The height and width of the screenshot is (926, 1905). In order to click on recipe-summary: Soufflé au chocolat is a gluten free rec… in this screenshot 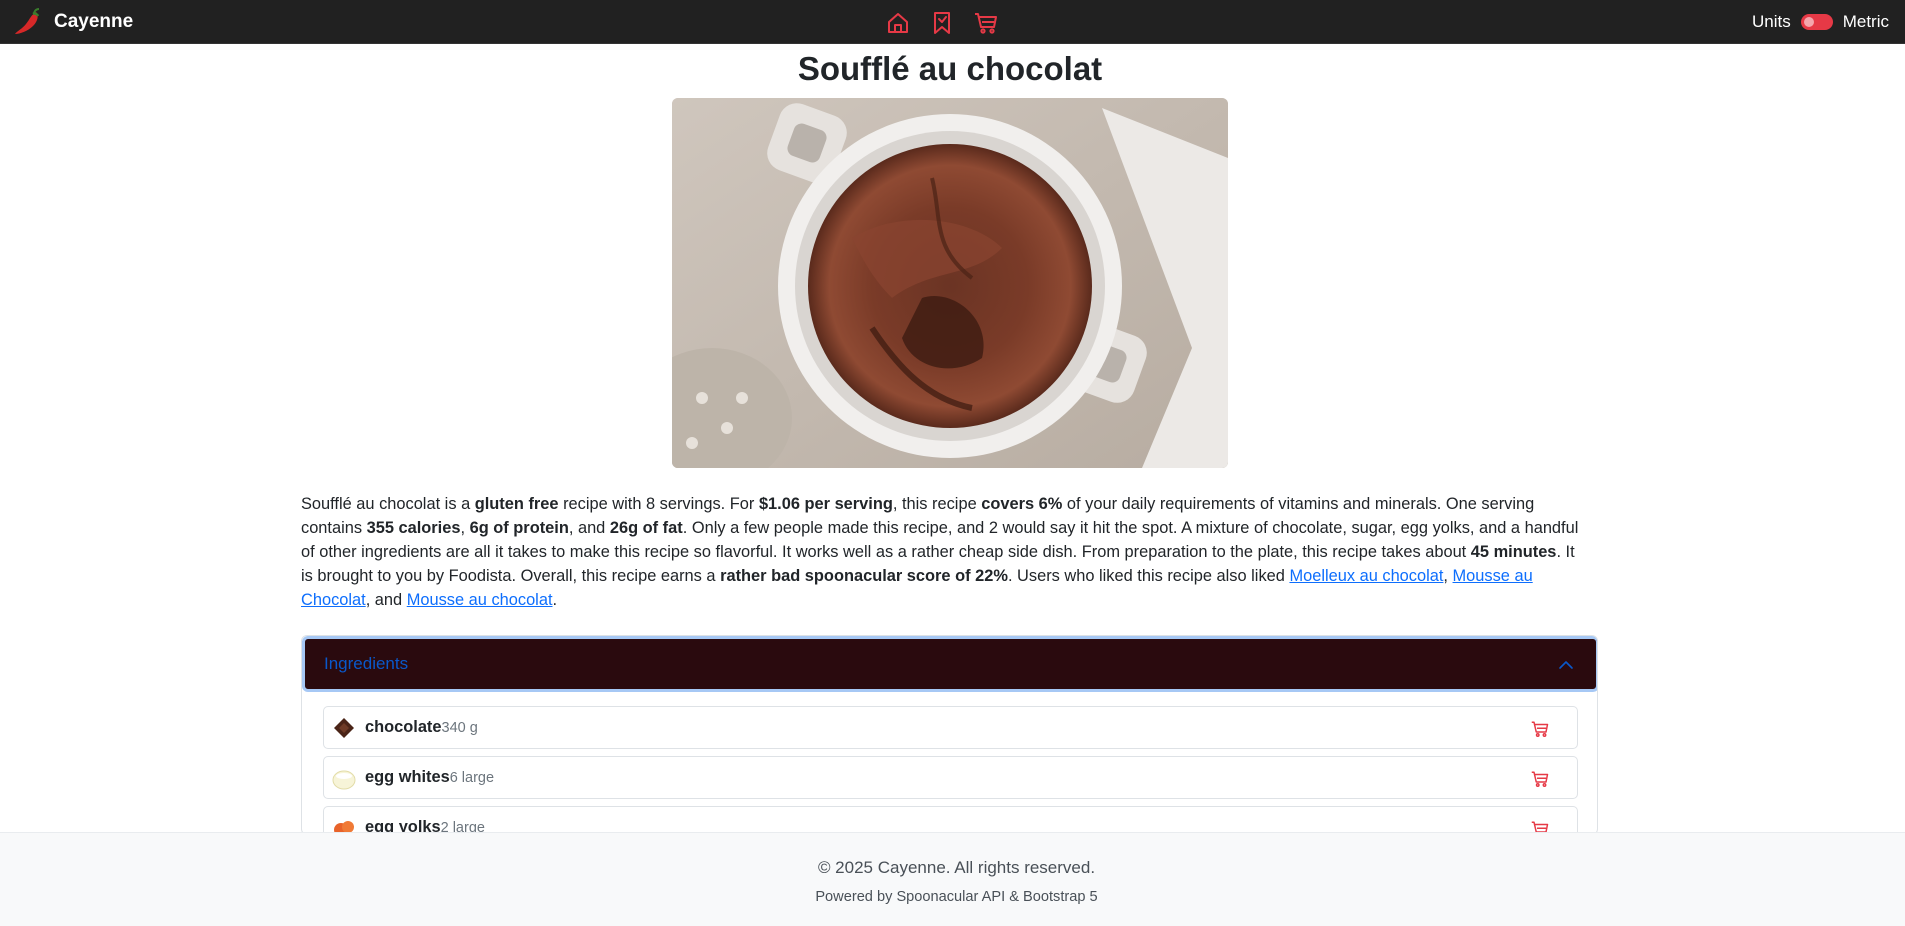, I will do `click(940, 552)`.